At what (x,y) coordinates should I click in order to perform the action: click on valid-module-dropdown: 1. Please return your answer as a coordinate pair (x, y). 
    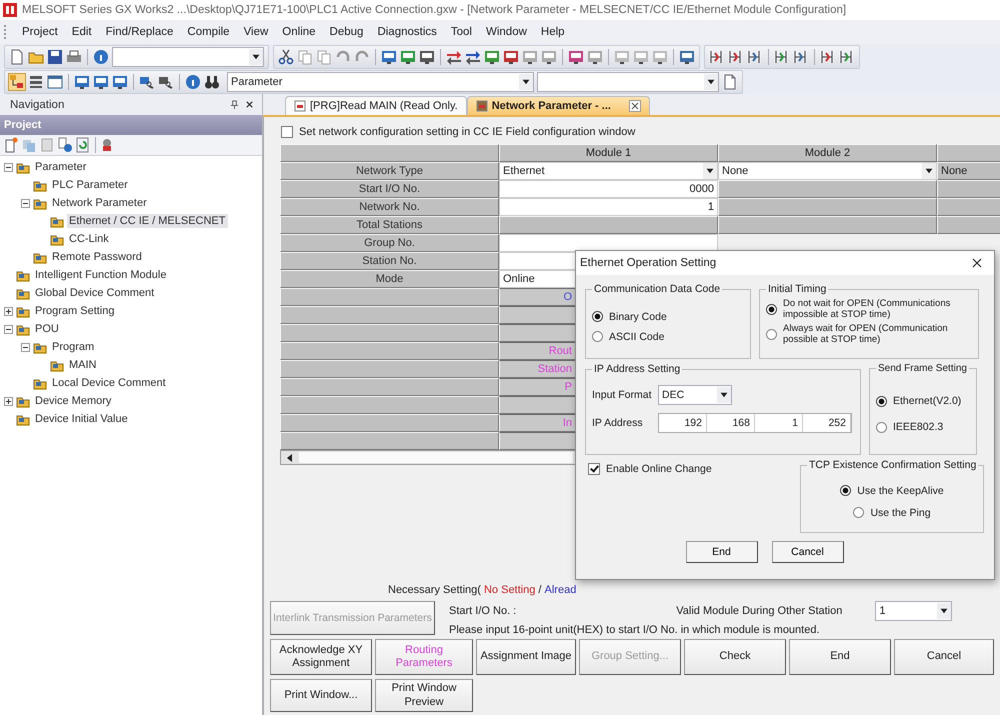
    Looking at the image, I should click on (913, 611).